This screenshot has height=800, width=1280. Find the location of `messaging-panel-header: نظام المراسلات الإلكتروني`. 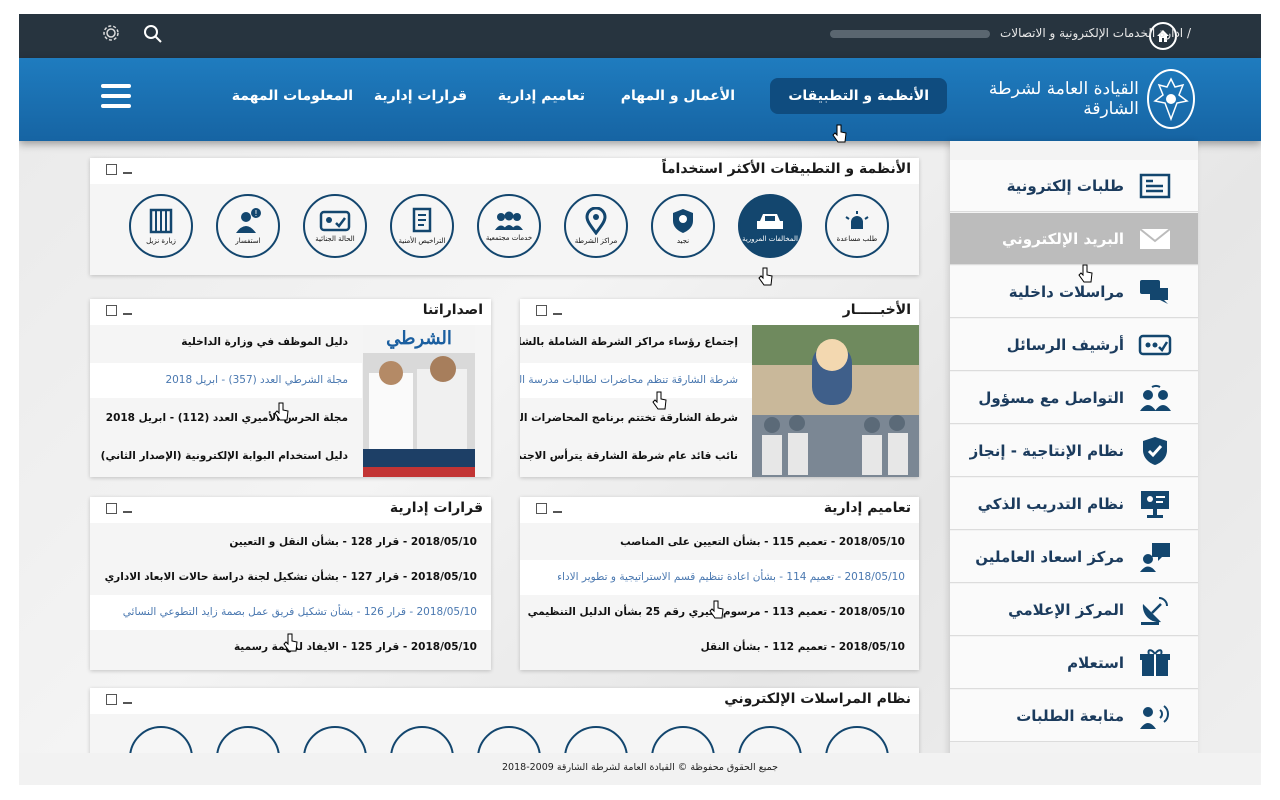

messaging-panel-header: نظام المراسلات الإلكتروني is located at coordinates (504, 701).